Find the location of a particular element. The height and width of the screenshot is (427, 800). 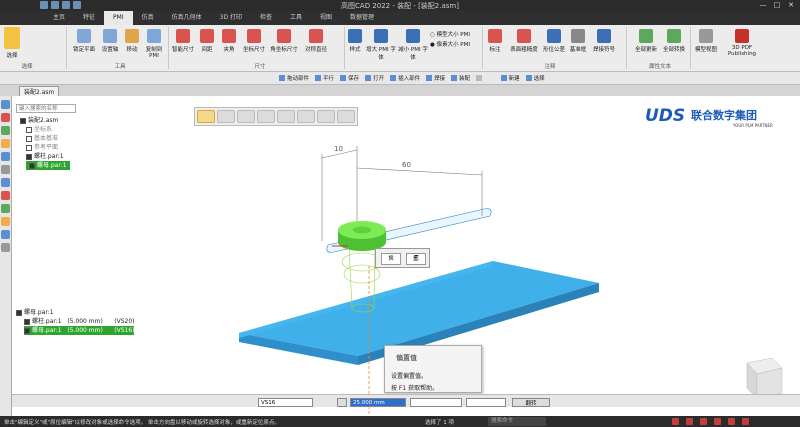

flip-button: 翻转 is located at coordinates (531, 402).